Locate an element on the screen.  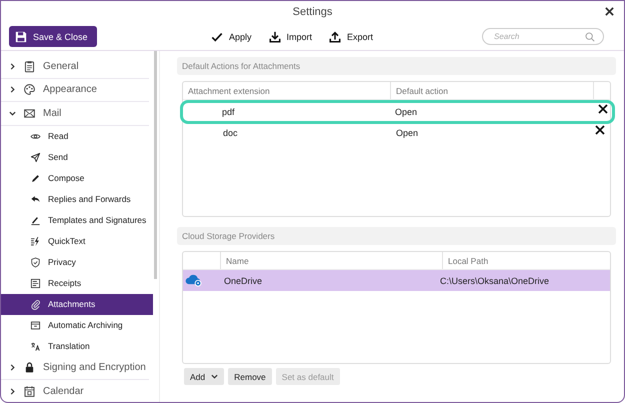
lightning-icon is located at coordinates (35, 241).